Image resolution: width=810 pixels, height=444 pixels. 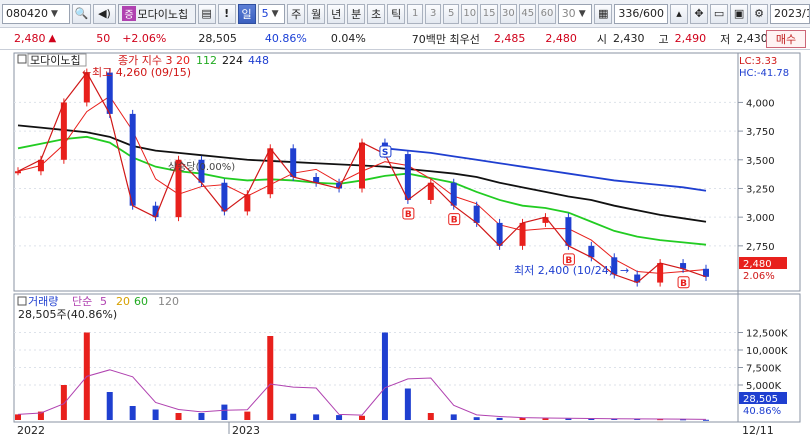 What do you see at coordinates (603, 13) in the screenshot?
I see `history-button: ▦` at bounding box center [603, 13].